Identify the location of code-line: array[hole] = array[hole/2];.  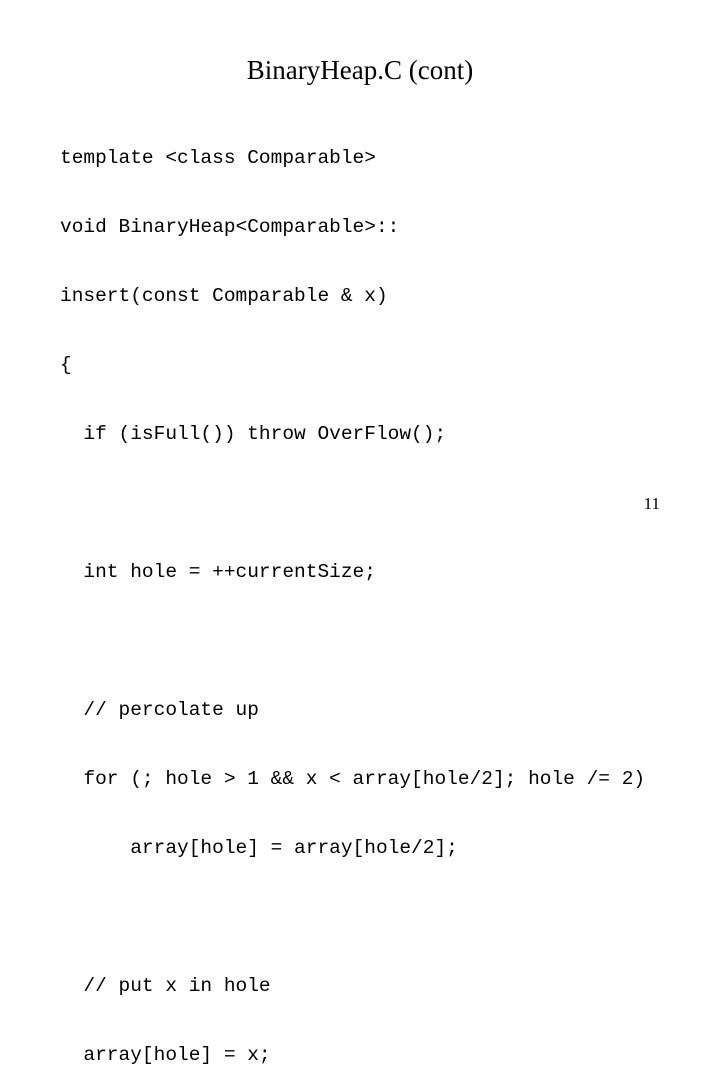
(259, 848).